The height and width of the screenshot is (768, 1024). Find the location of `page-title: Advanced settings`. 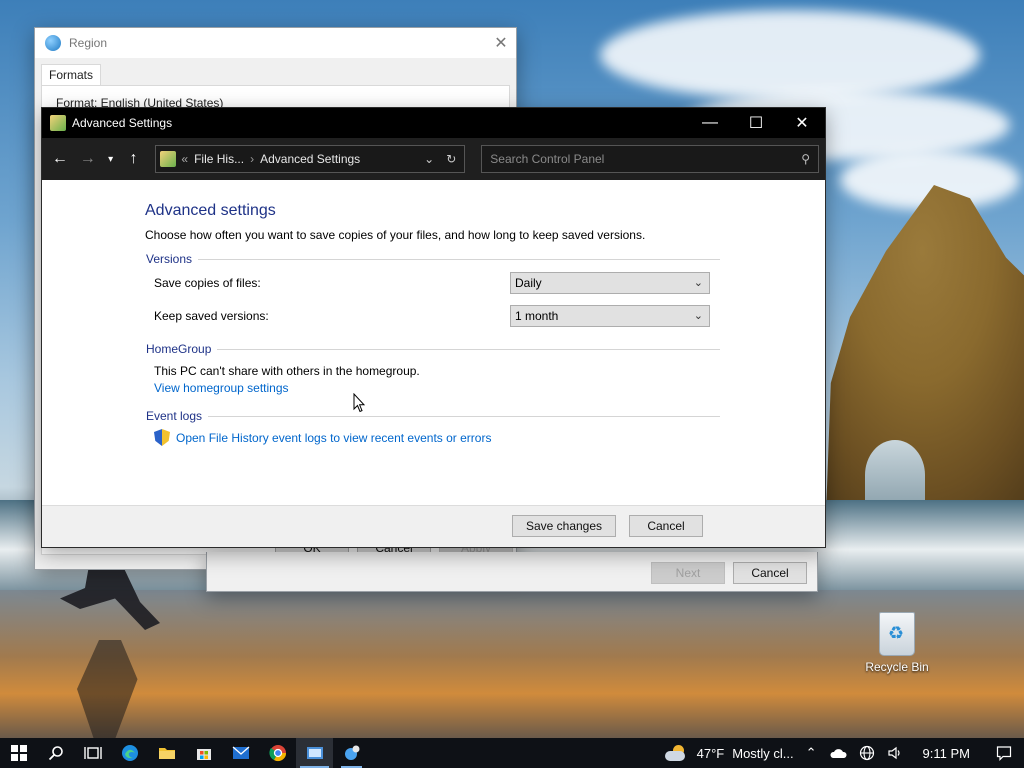

page-title: Advanced settings is located at coordinates (210, 210).